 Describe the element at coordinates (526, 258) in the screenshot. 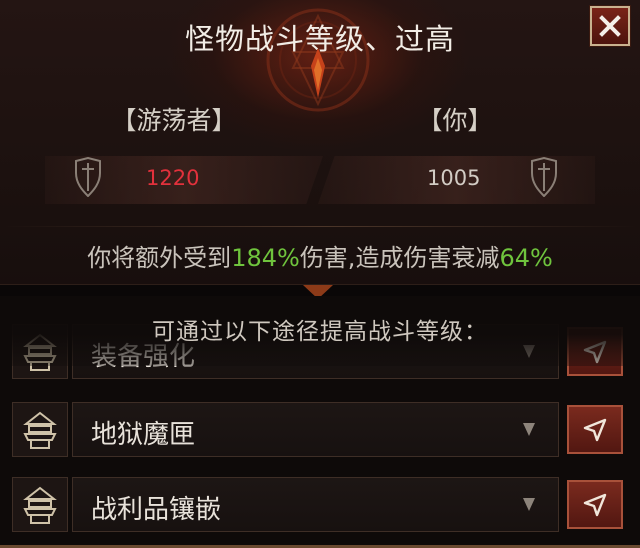

I see `damage-reduction-percent: 64%` at that location.